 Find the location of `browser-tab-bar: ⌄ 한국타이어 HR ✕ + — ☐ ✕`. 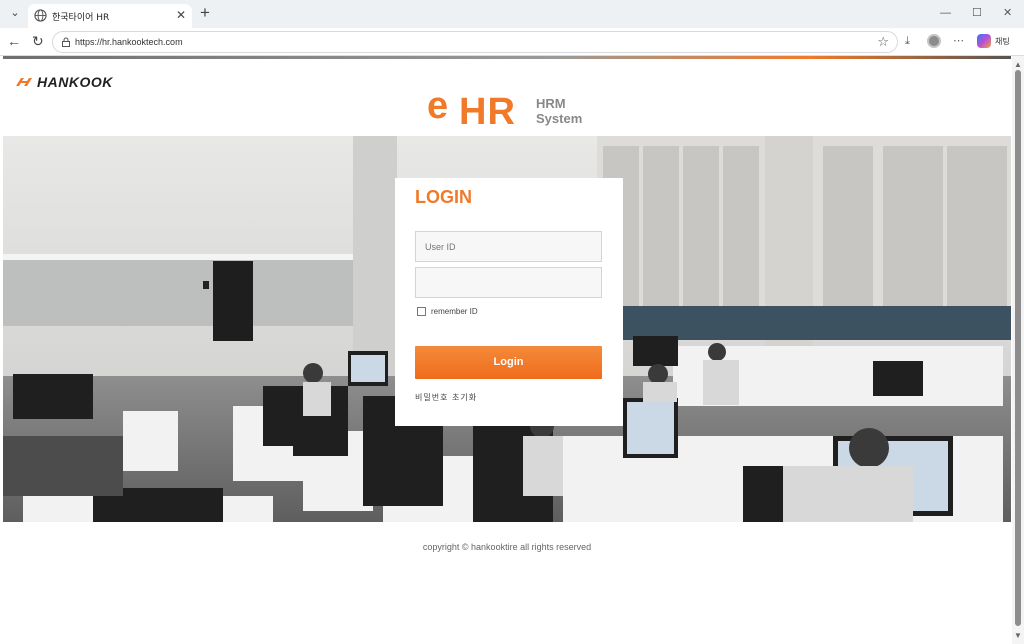

browser-tab-bar: ⌄ 한국타이어 HR ✕ + — ☐ ✕ is located at coordinates (512, 14).